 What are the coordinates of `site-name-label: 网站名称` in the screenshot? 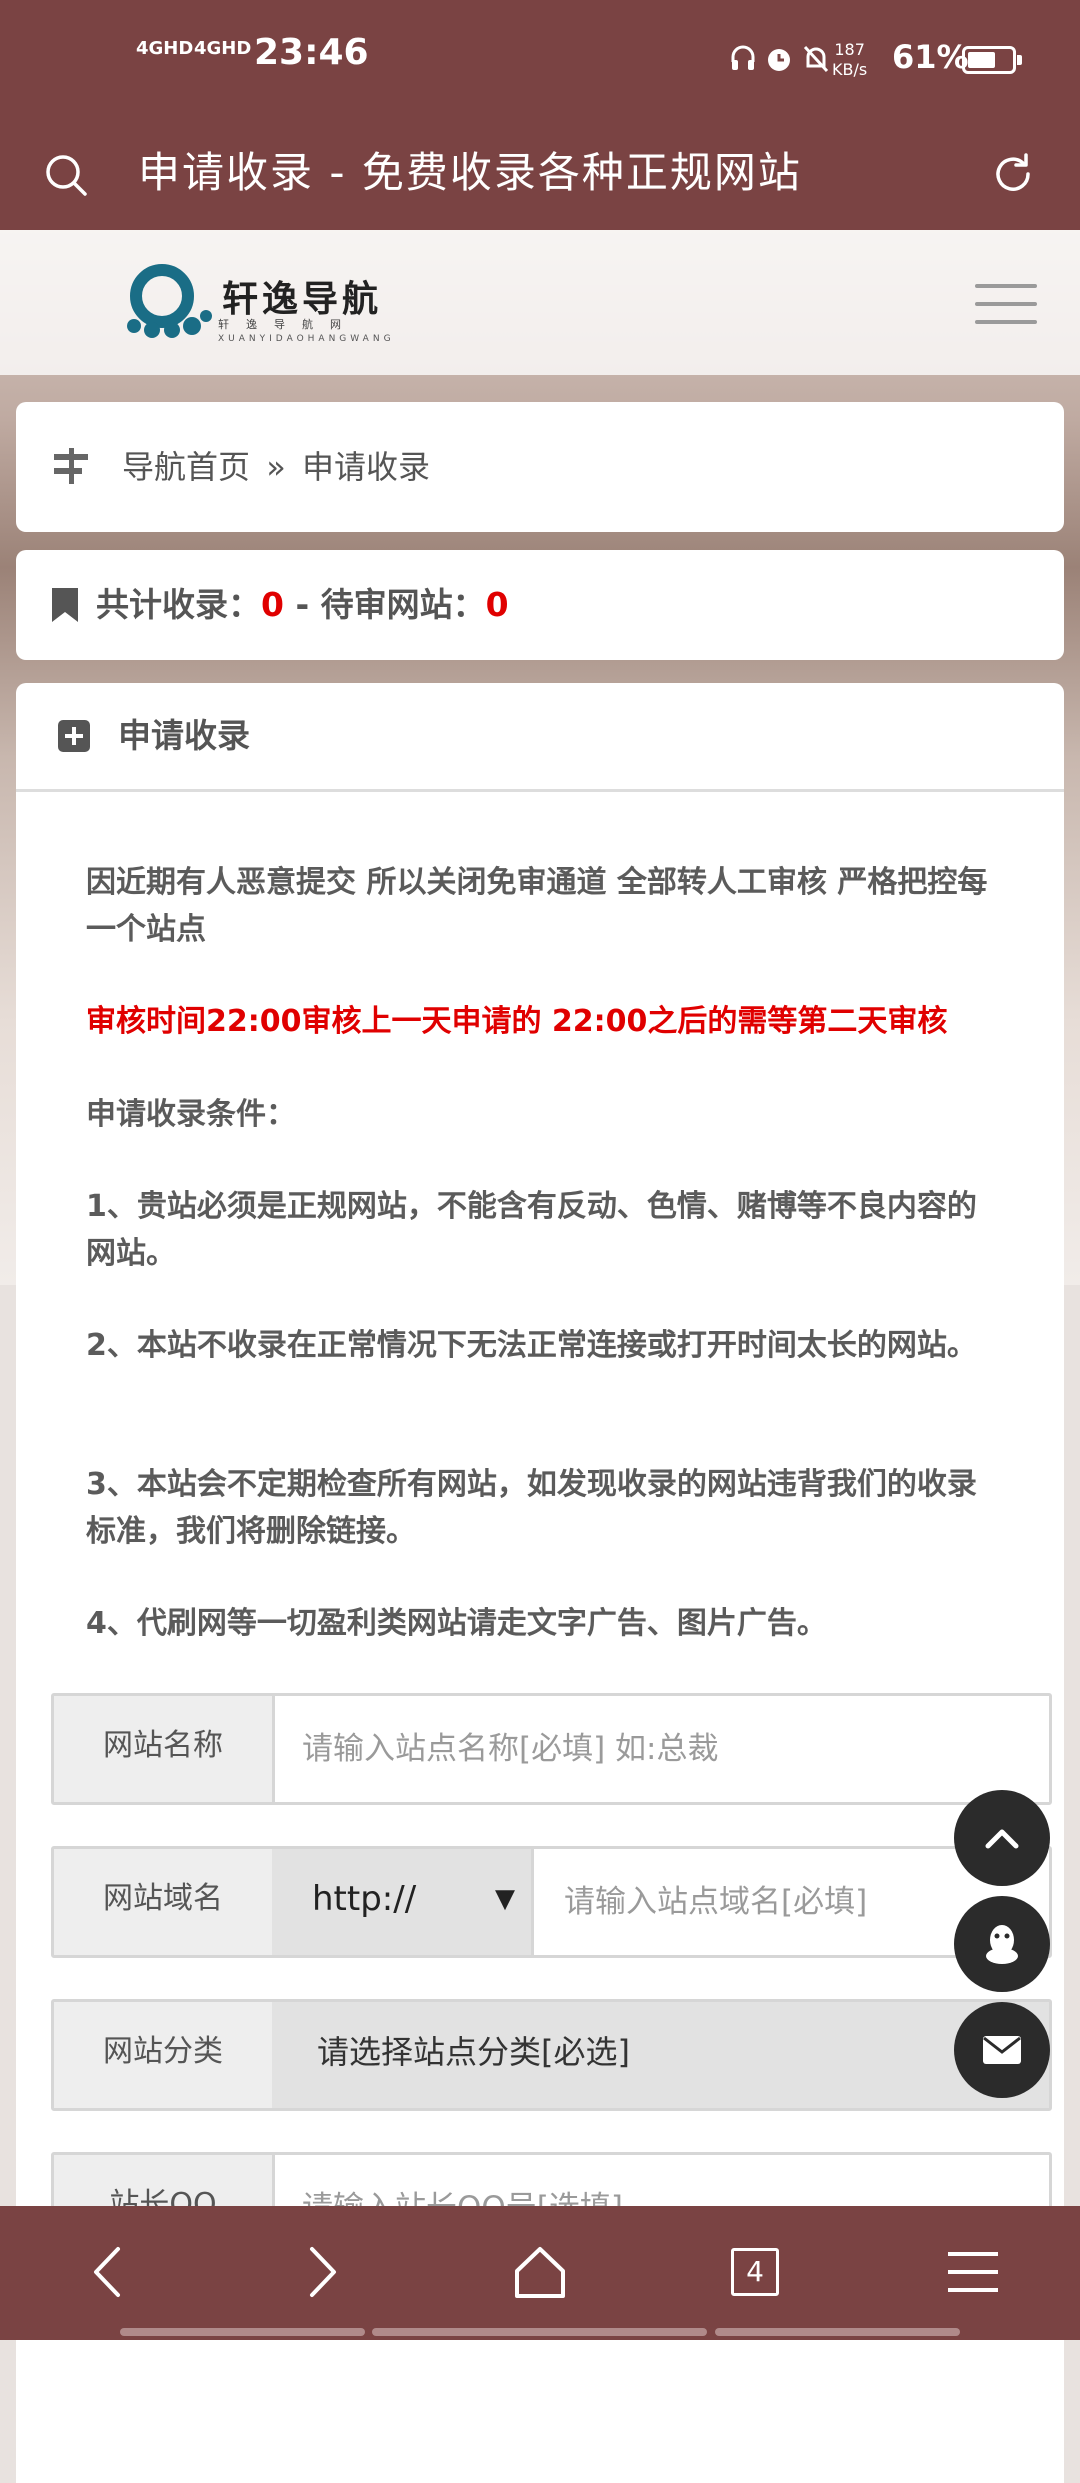 It's located at (164, 1749).